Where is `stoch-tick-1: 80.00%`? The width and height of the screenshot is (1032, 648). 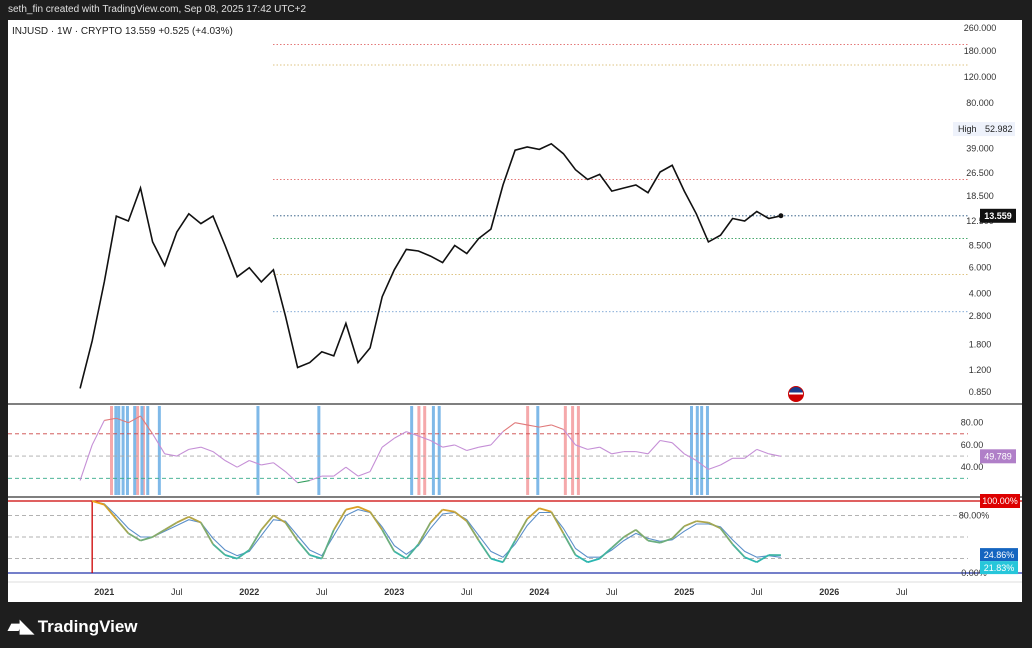
stoch-tick-1: 80.00% is located at coordinates (974, 515).